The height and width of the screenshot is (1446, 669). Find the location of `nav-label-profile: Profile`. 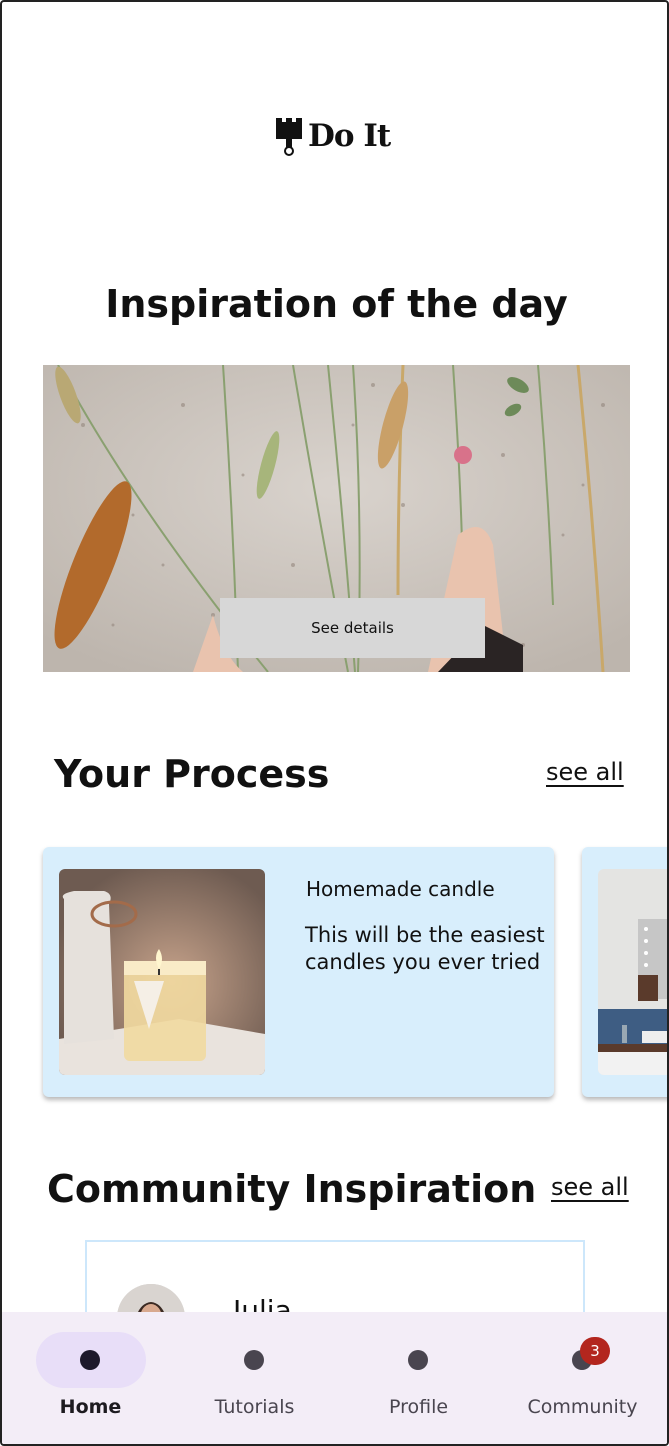

nav-label-profile: Profile is located at coordinates (418, 1407).